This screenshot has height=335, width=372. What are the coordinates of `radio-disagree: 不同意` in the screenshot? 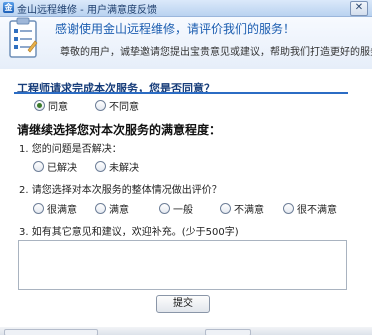 It's located at (117, 105).